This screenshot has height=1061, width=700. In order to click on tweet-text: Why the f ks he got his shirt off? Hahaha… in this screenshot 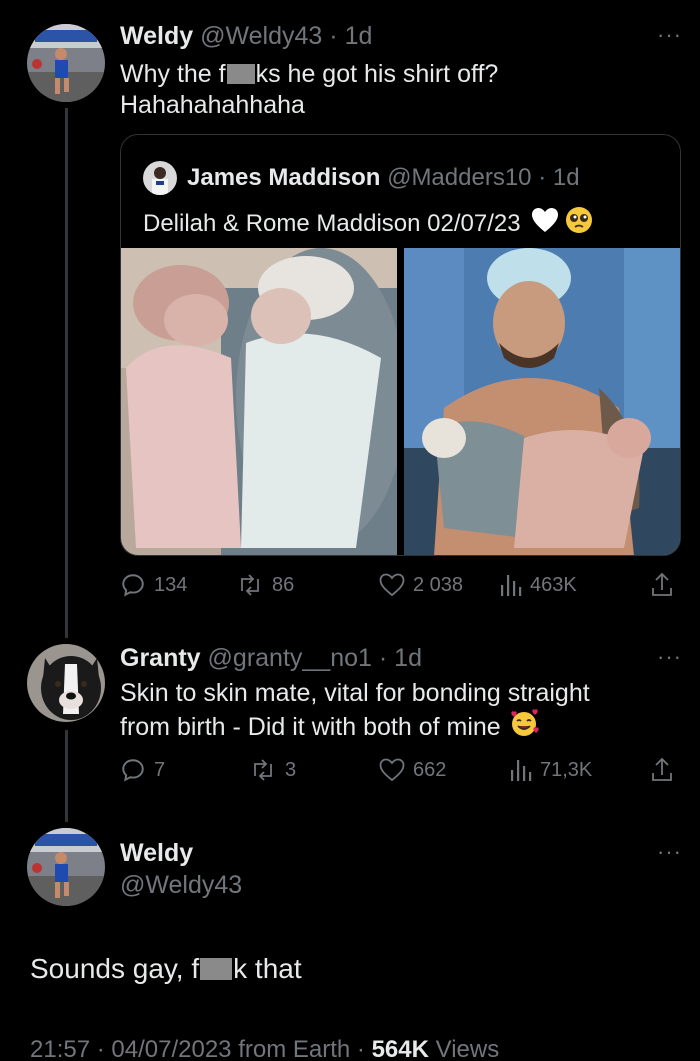, I will do `click(309, 89)`.